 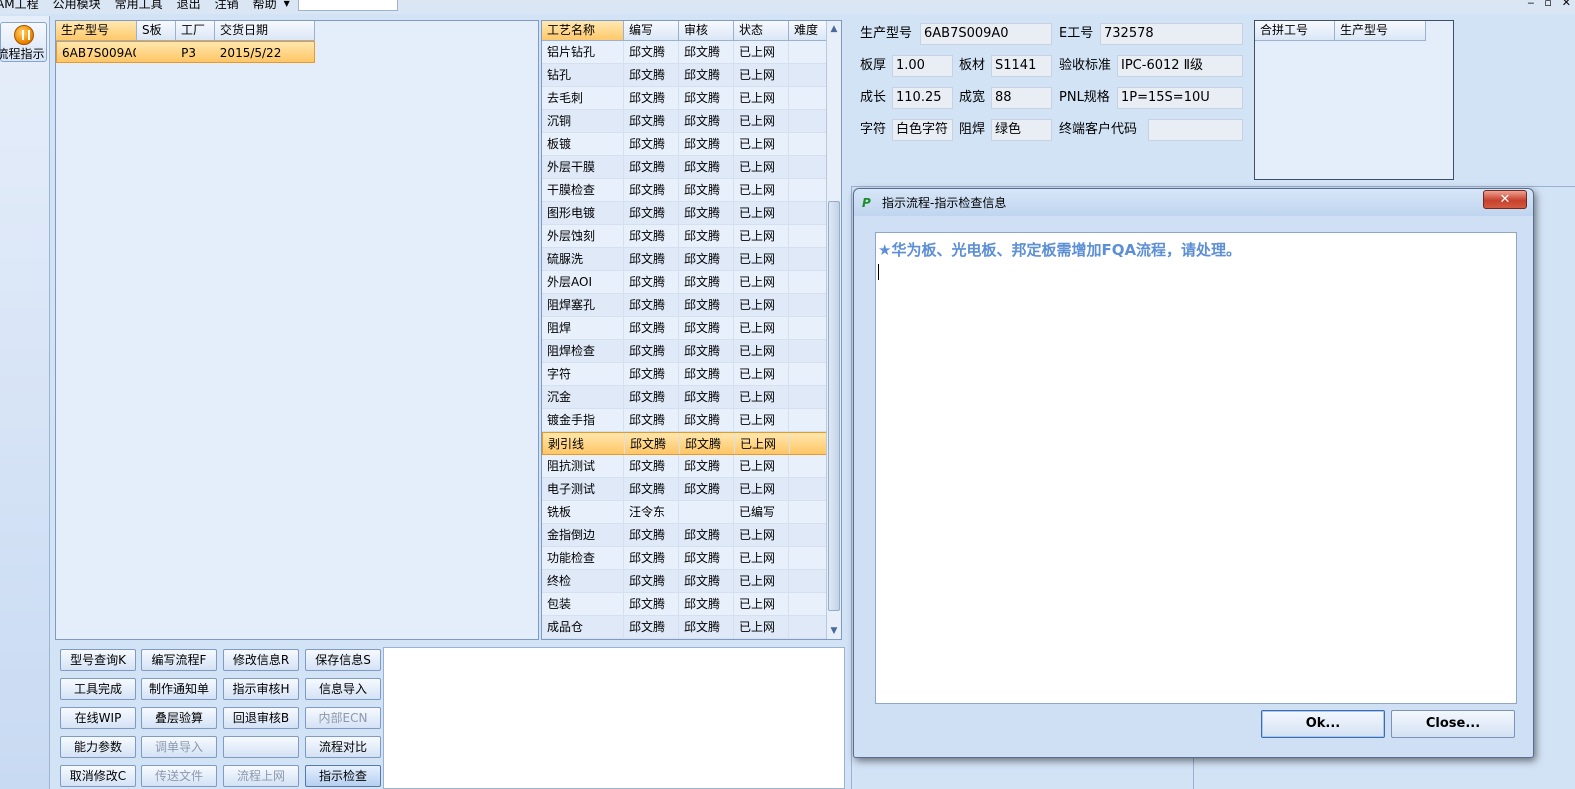 I want to click on col-header-difficulty: 难度, so click(x=808, y=30).